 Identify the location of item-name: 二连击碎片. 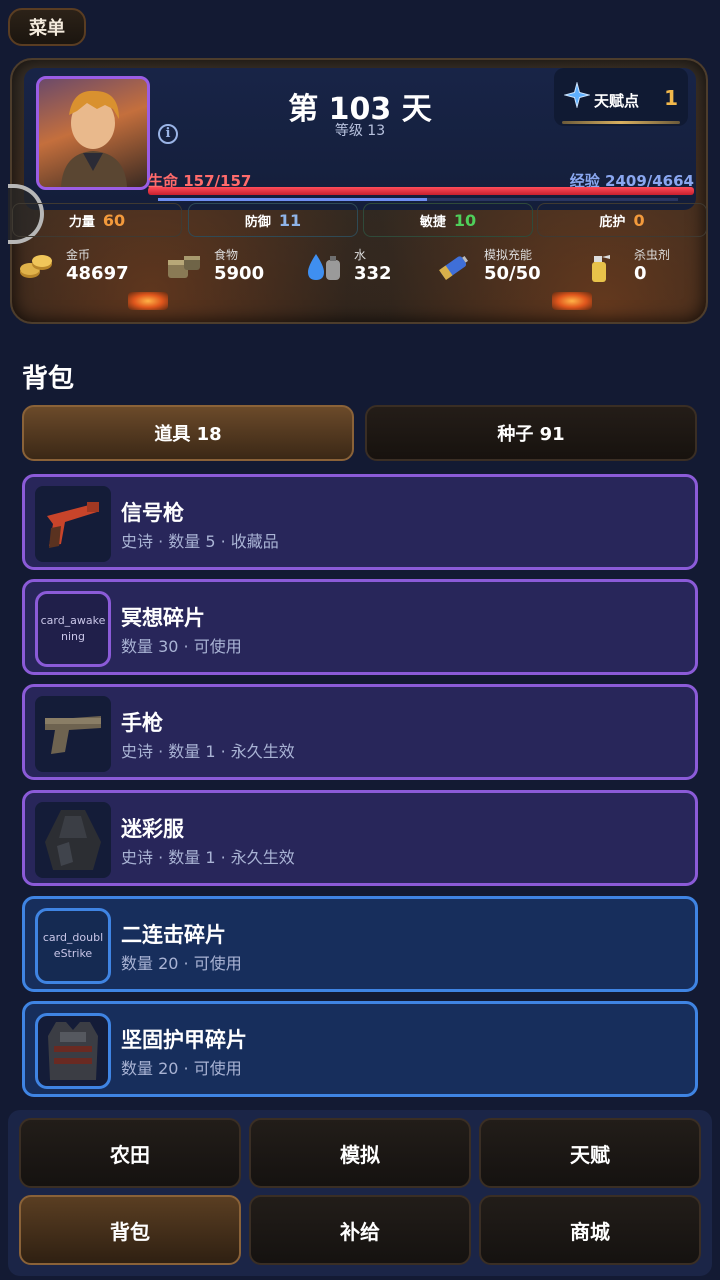
(173, 935).